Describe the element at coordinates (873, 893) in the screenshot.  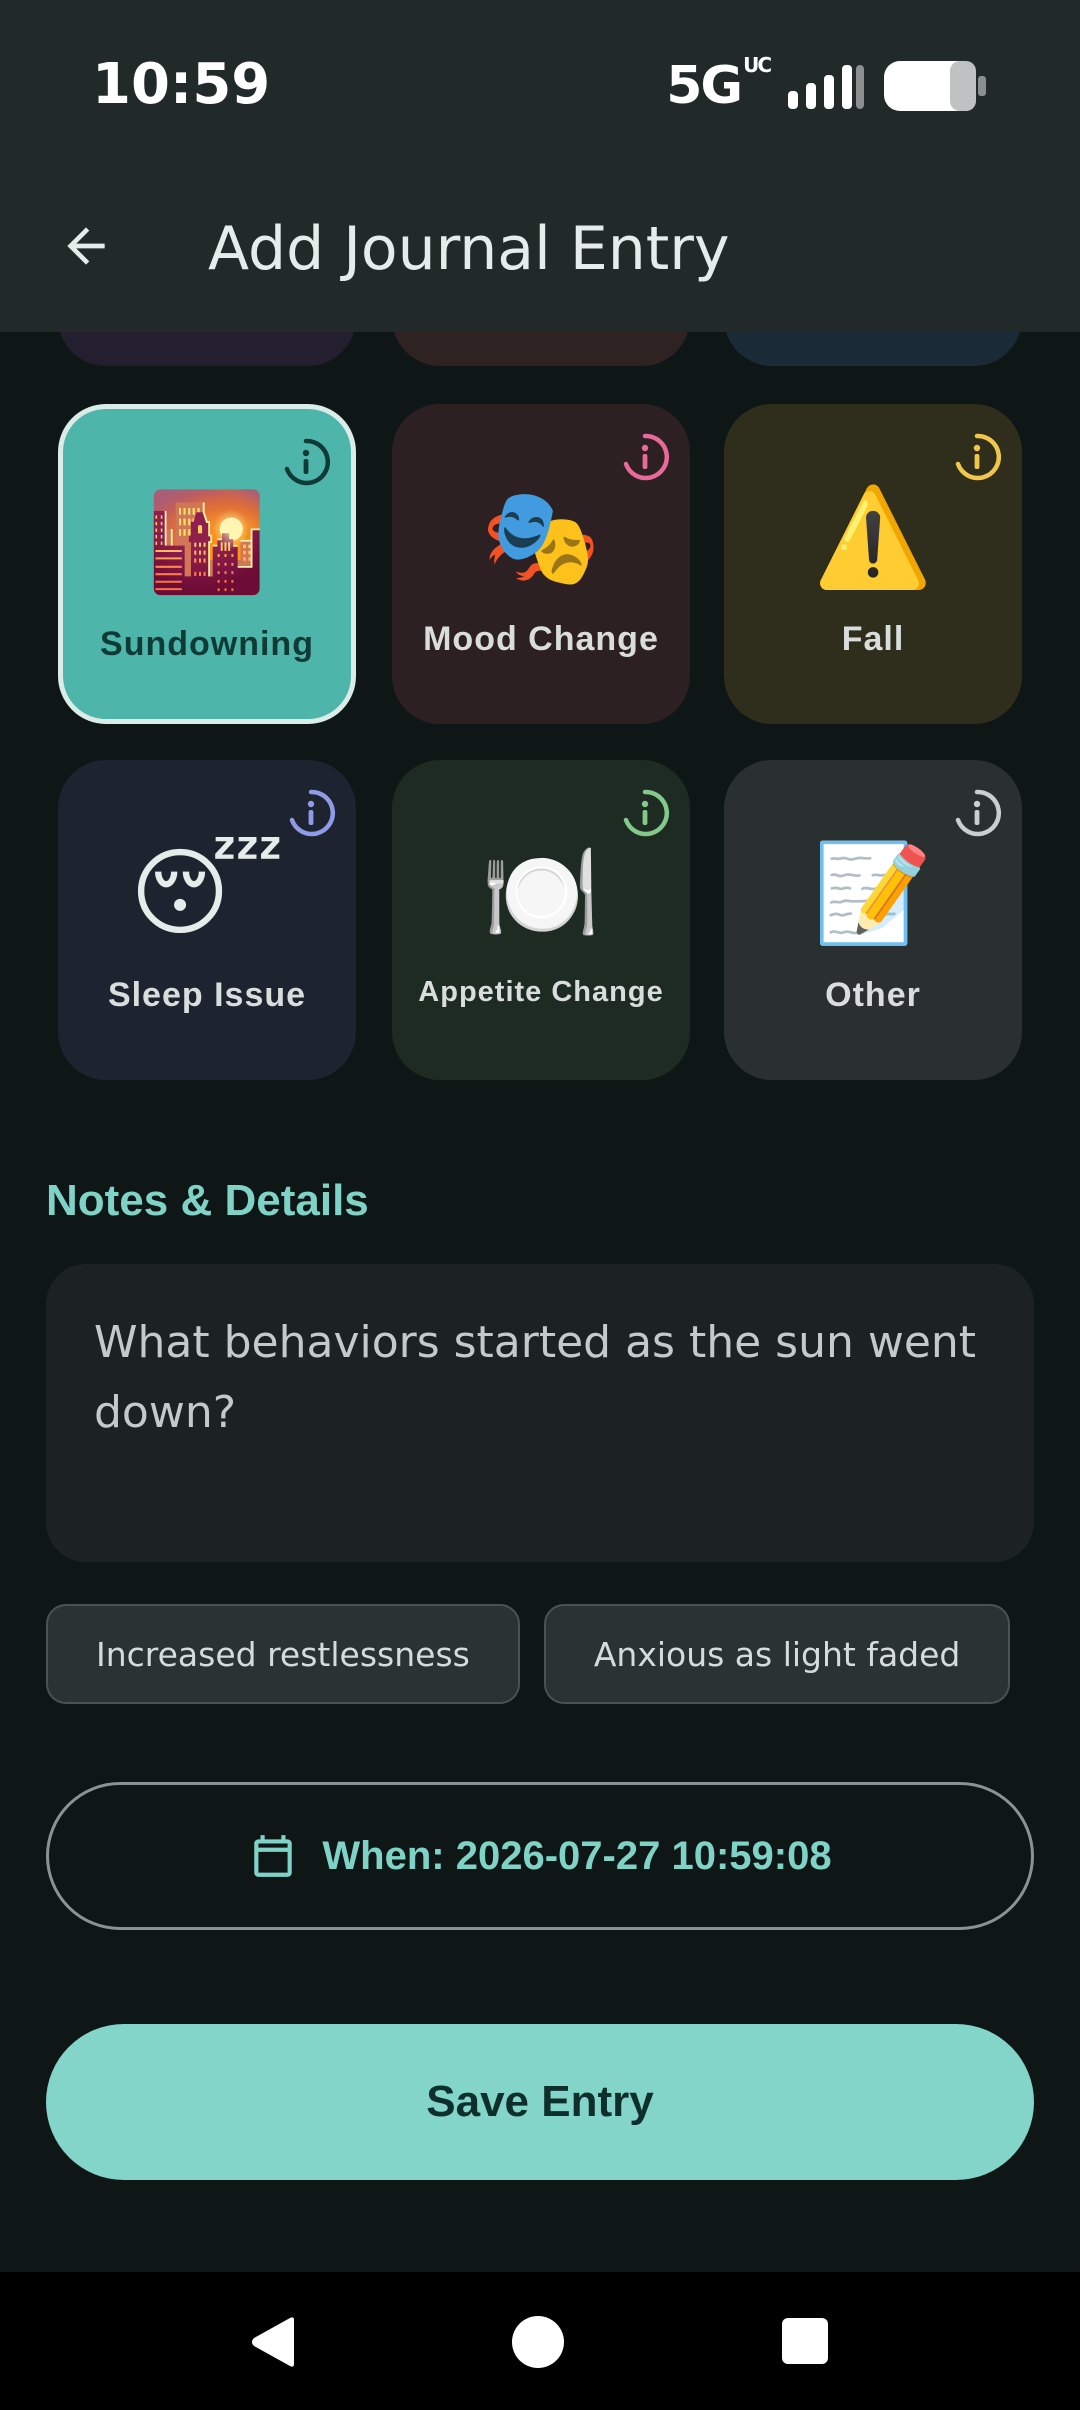
I see `category-emoji-icon: 📝` at that location.